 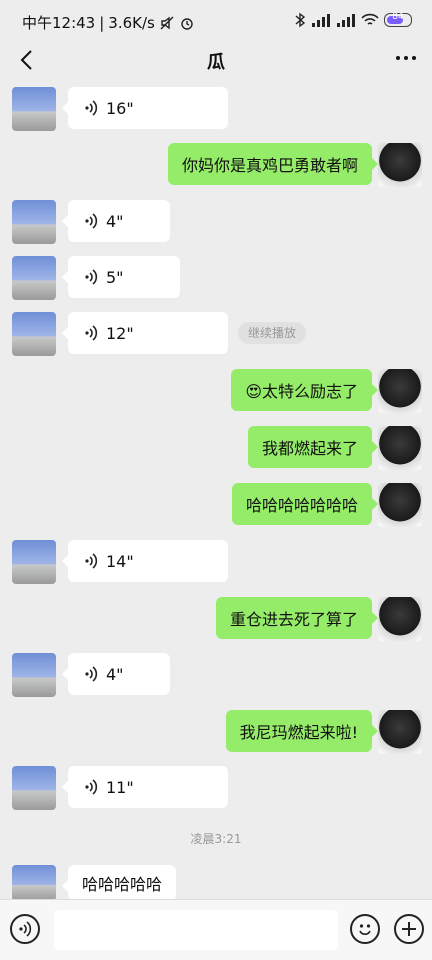 I want to click on continue-playback-button: 继续播放, so click(x=272, y=333).